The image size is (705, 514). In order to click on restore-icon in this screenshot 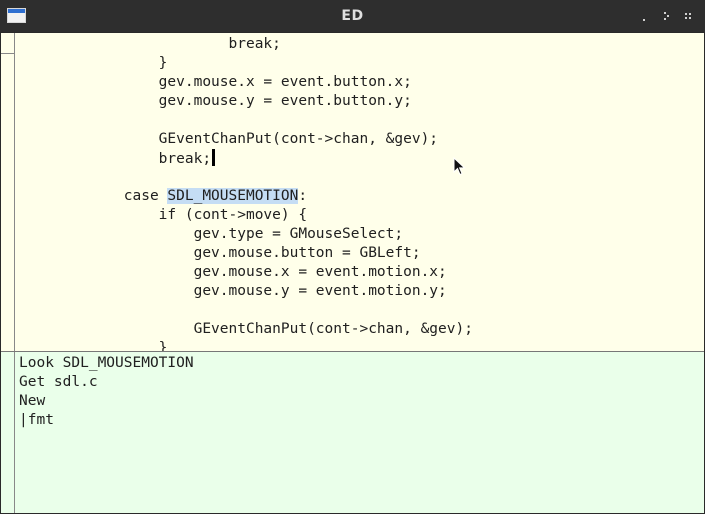, I will do `click(666, 16)`.